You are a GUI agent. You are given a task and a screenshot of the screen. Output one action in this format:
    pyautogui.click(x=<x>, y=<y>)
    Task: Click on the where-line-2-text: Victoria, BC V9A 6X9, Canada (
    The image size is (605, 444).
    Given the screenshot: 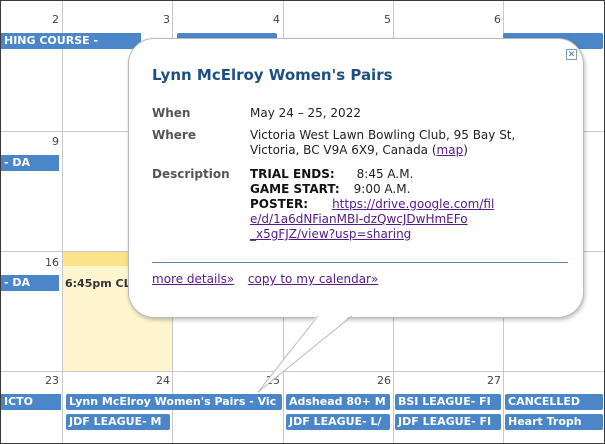 What is the action you would take?
    pyautogui.click(x=343, y=150)
    